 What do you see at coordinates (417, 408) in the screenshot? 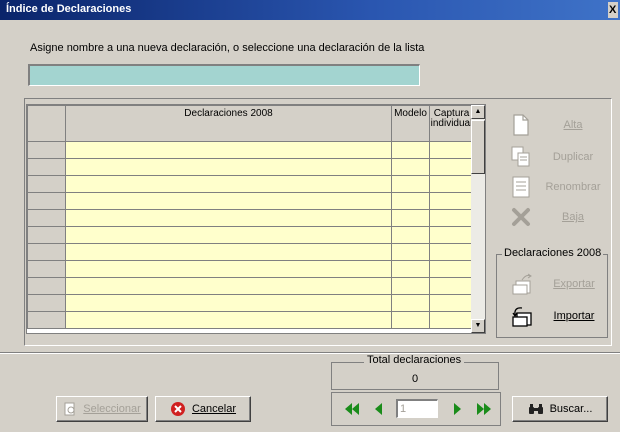
I see `page-number-input` at bounding box center [417, 408].